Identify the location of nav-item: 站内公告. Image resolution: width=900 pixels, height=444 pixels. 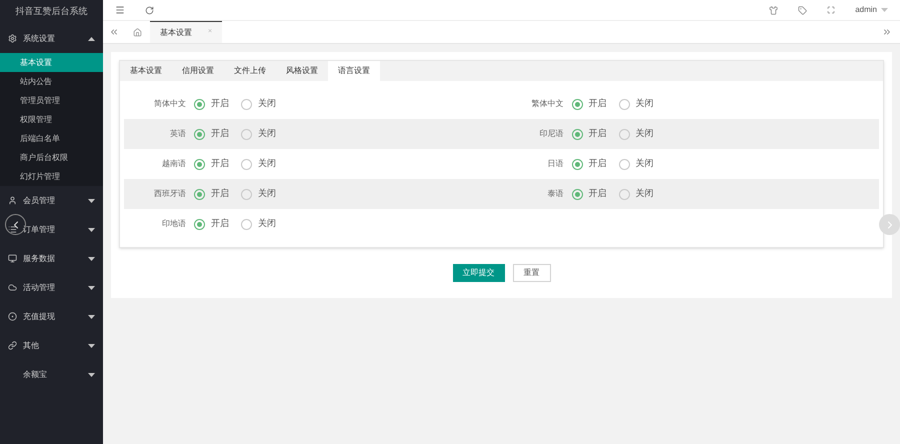
(51, 81).